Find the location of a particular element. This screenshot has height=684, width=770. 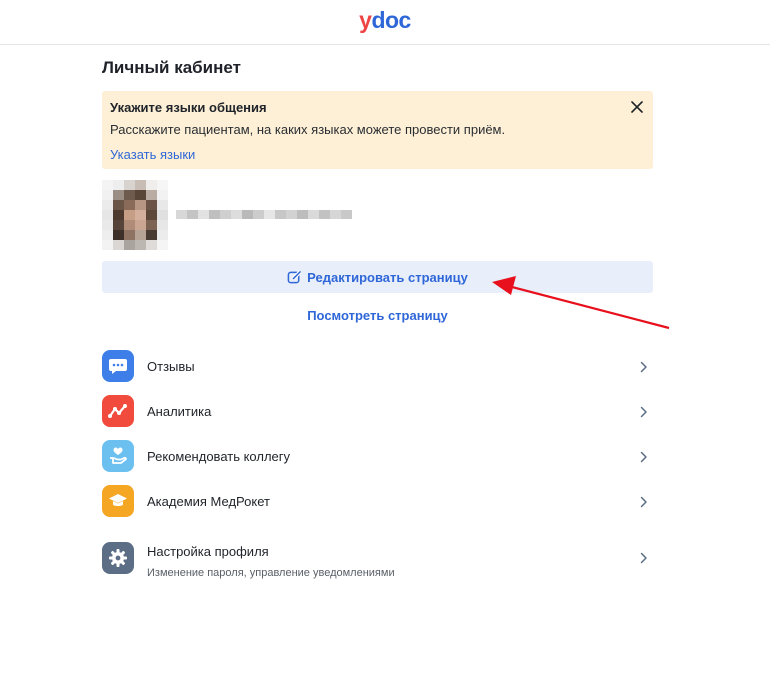

logo-letter: y is located at coordinates (365, 20).